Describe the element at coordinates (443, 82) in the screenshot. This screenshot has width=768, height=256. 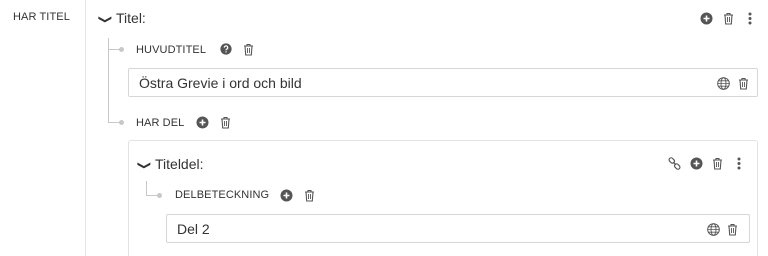
I see `huvudtitel-value-field: Östra Grevie i ord och bild` at that location.